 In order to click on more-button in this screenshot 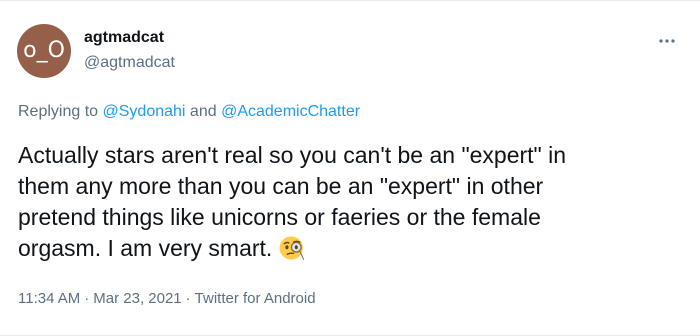, I will do `click(667, 41)`.